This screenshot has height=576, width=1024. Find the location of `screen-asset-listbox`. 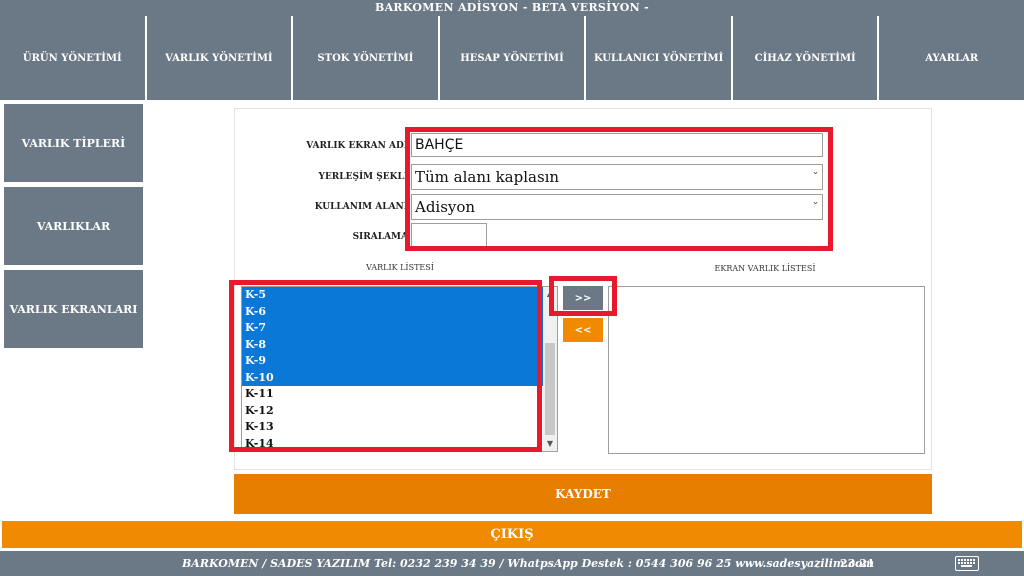

screen-asset-listbox is located at coordinates (766, 370).